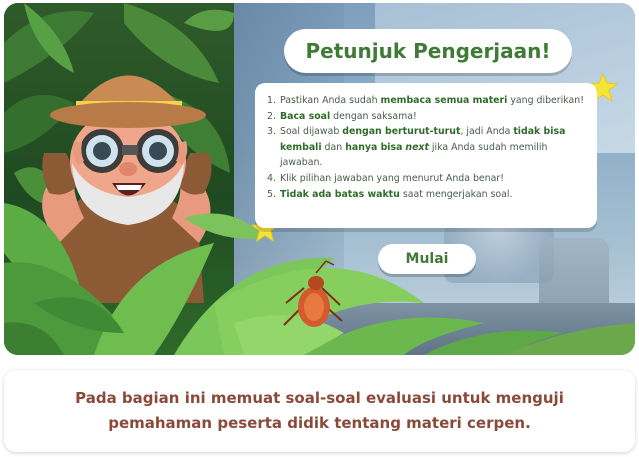  What do you see at coordinates (444, 100) in the screenshot?
I see `instruction-text-part: membaca semua materi` at bounding box center [444, 100].